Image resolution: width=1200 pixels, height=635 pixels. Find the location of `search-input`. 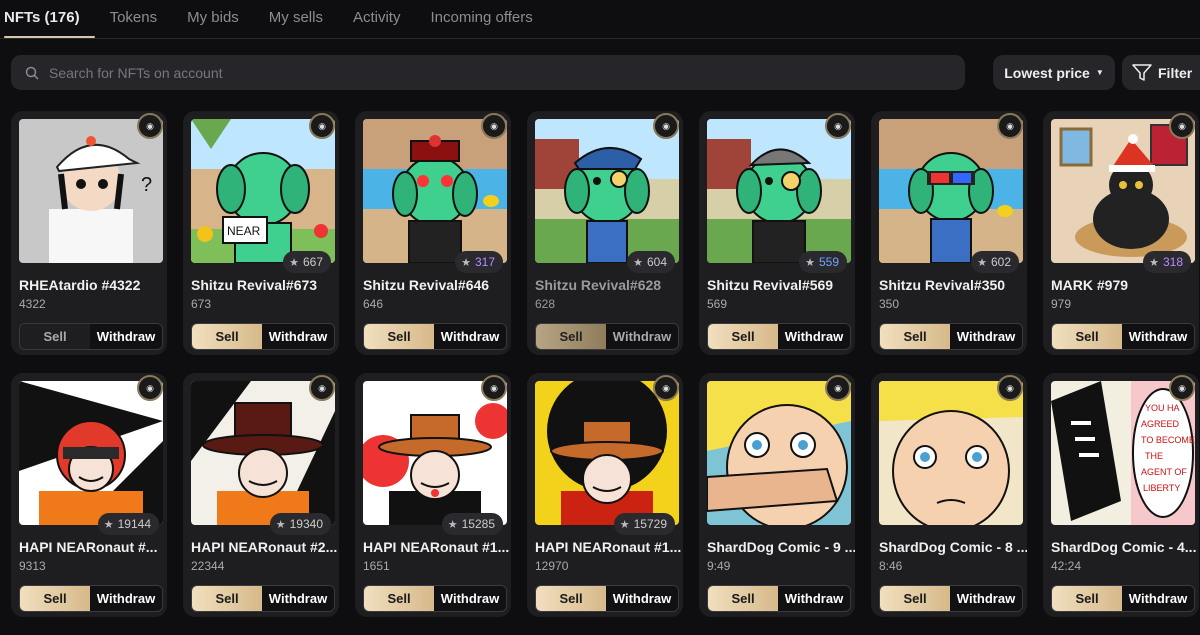

search-input is located at coordinates (489, 72).